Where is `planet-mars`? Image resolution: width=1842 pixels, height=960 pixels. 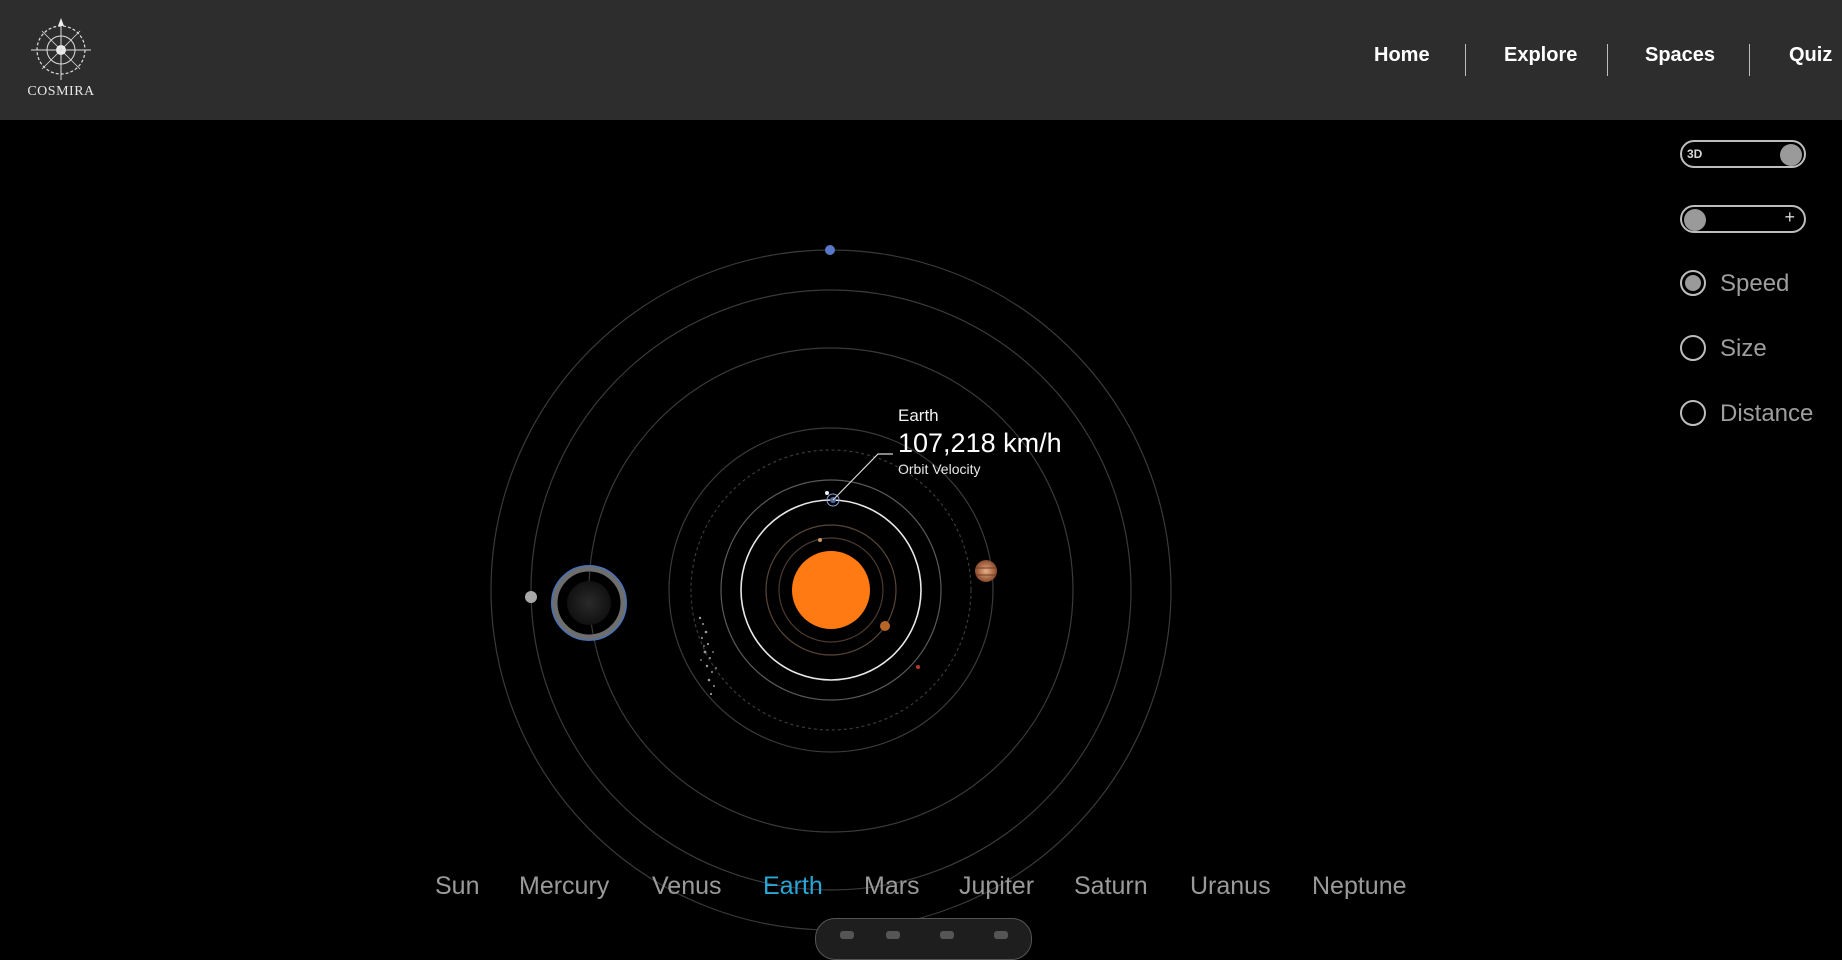
planet-mars is located at coordinates (918, 667).